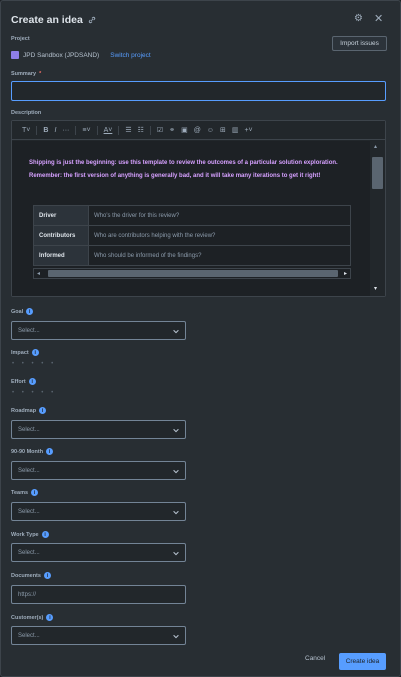  I want to click on settings-icon: ⚙, so click(358, 18).